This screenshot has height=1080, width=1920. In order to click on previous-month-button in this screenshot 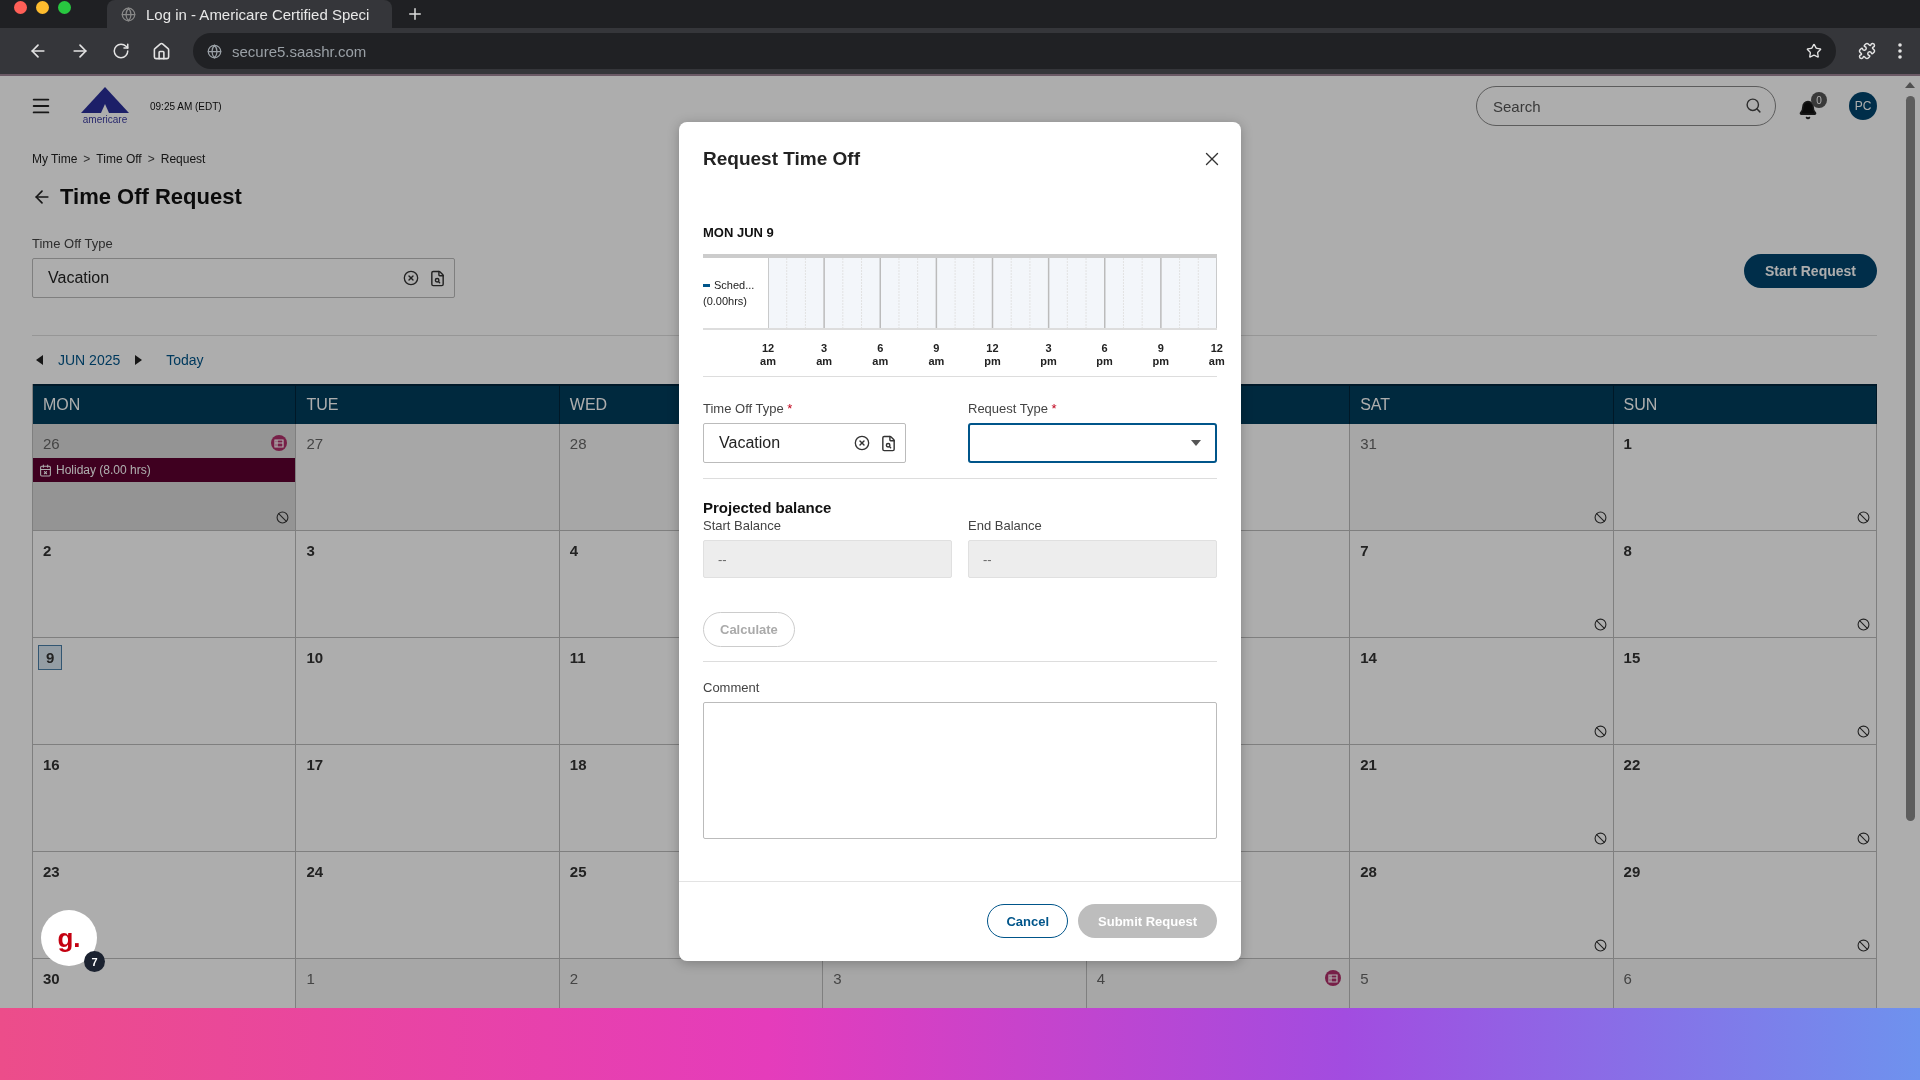, I will do `click(40, 360)`.